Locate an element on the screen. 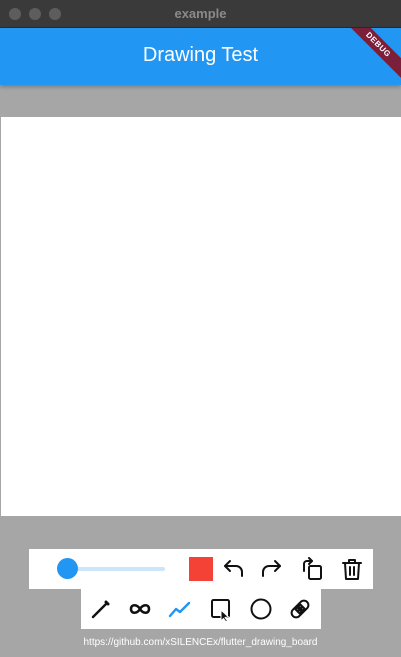  stroke-width-slider-thumb is located at coordinates (67, 568).